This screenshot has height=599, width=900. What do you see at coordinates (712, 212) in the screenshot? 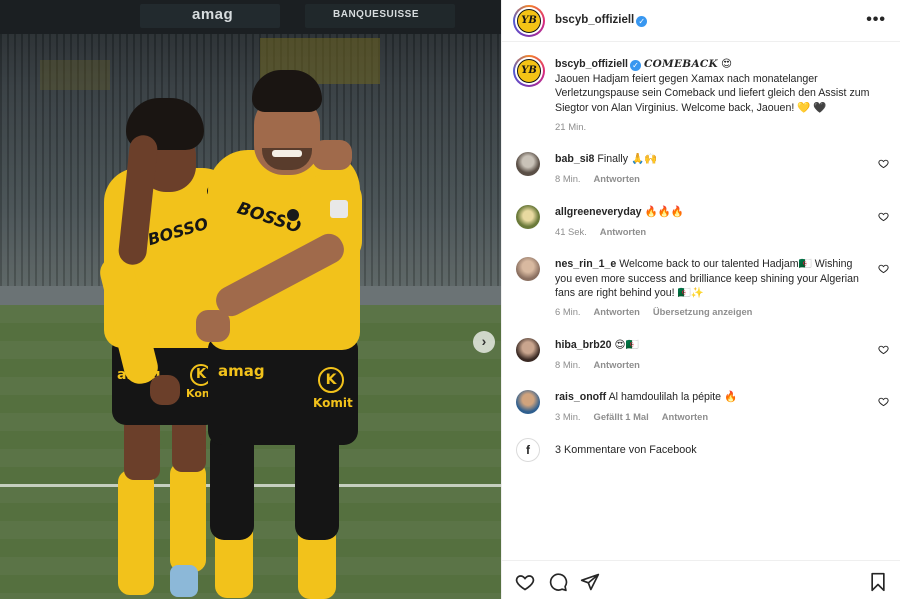
I see `comment-body: allgreeneveryday 🔥🔥🔥` at bounding box center [712, 212].